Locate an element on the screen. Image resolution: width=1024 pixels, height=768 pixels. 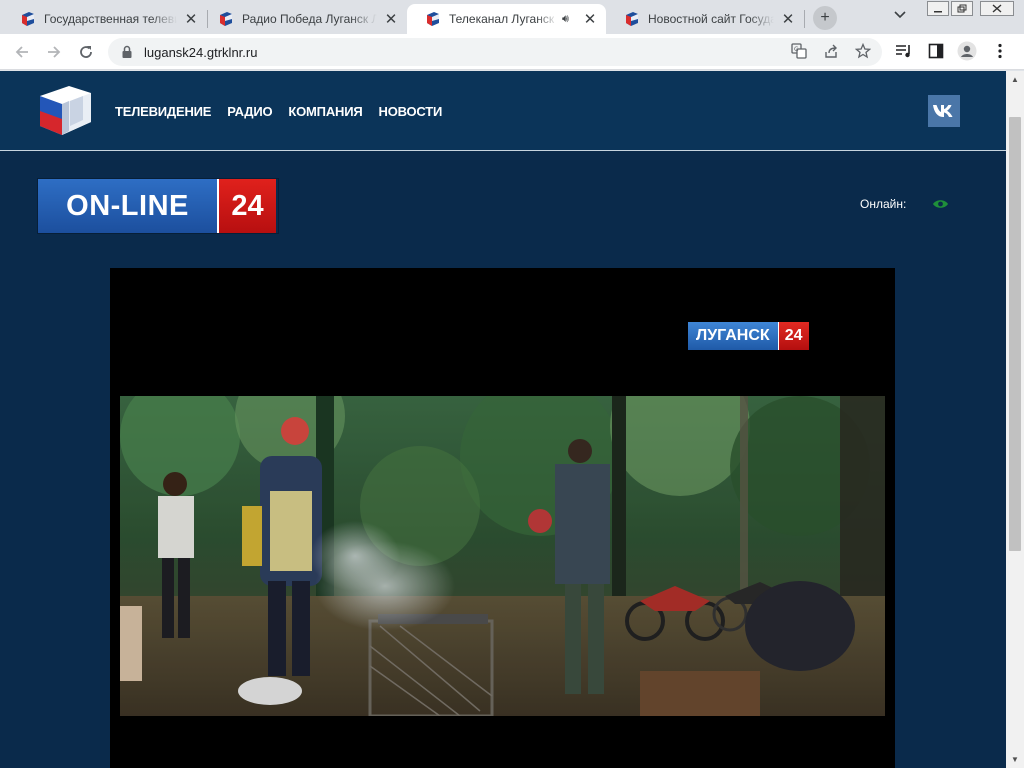
tab-news-site: Новостной сайт Государственной ✕ is located at coordinates (705, 19).